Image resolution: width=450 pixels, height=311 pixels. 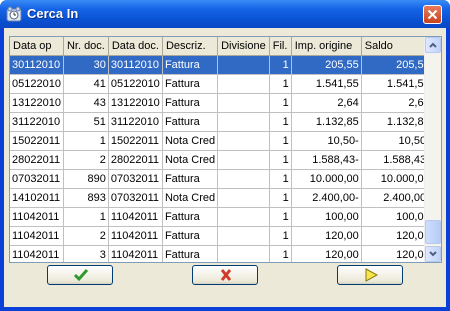 I want to click on table-cell: 41, so click(x=86, y=84).